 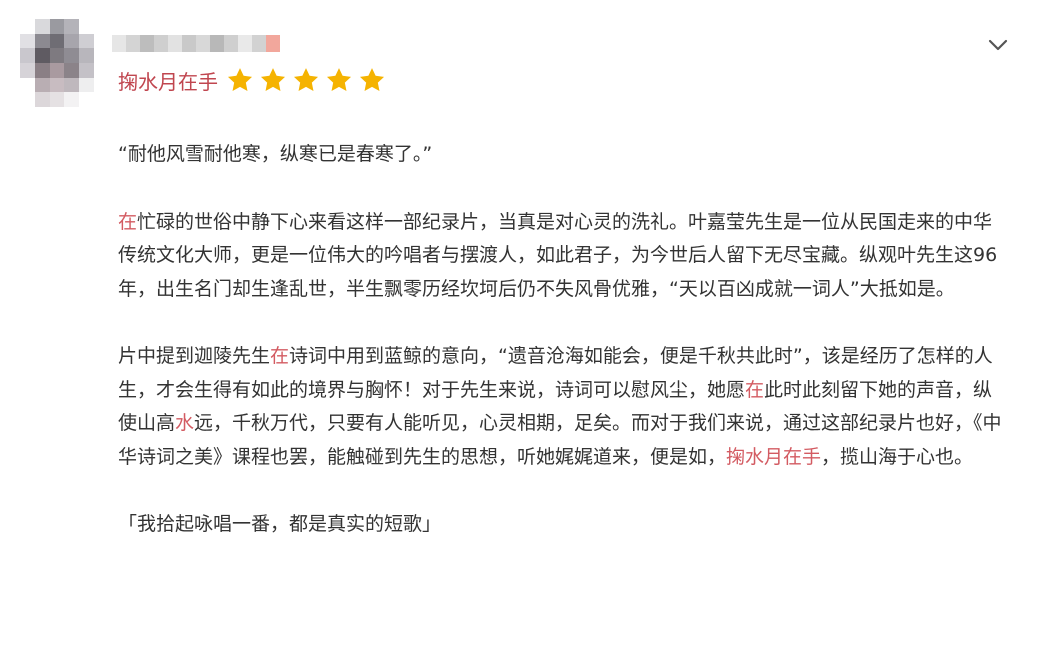 I want to click on highlight-text: 水, so click(x=185, y=423).